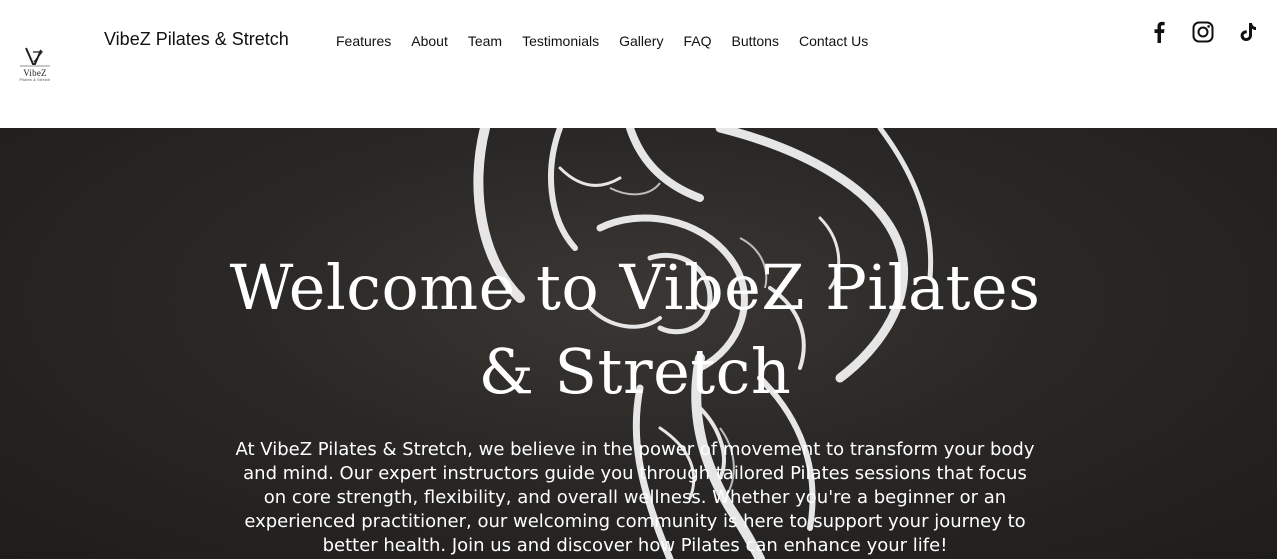 The height and width of the screenshot is (559, 1277). Describe the element at coordinates (754, 41) in the screenshot. I see `nav-item-buttons: Buttons` at that location.